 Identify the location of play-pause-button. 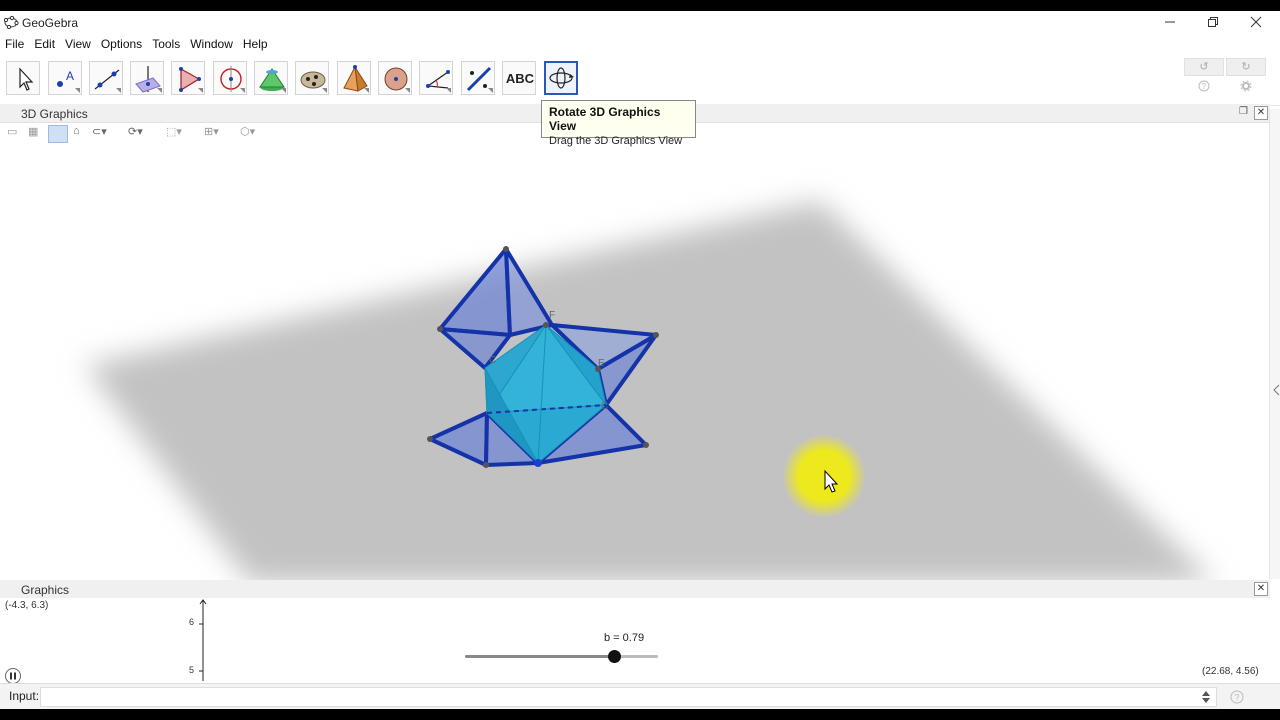
(13, 676).